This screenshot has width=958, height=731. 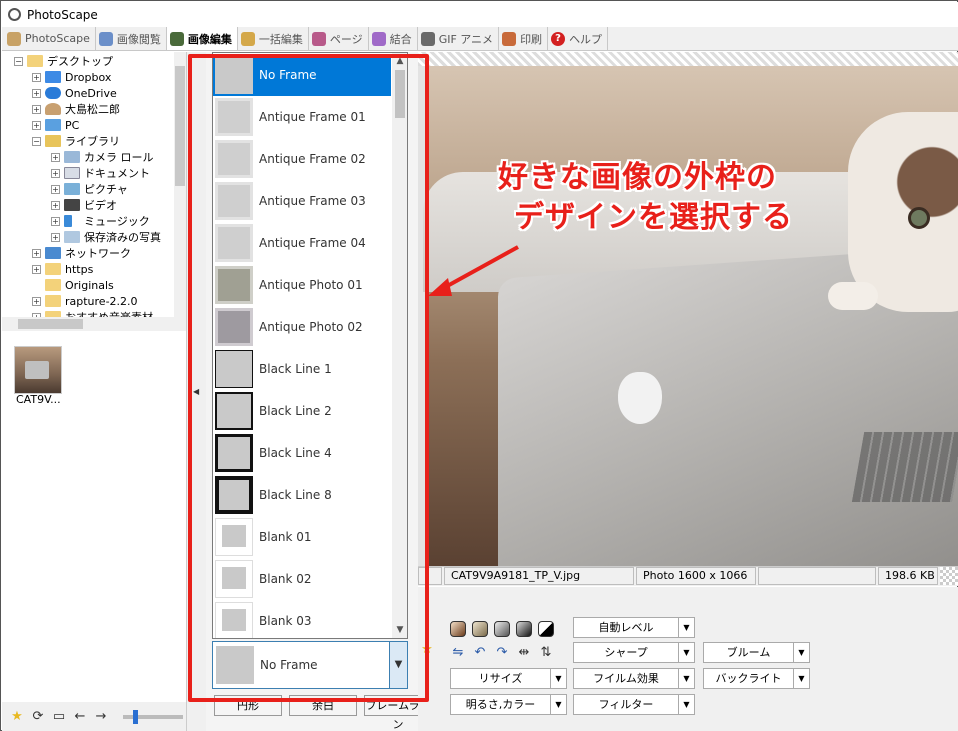 What do you see at coordinates (94, 324) in the screenshot?
I see `tree-horizontal-scrollbar` at bounding box center [94, 324].